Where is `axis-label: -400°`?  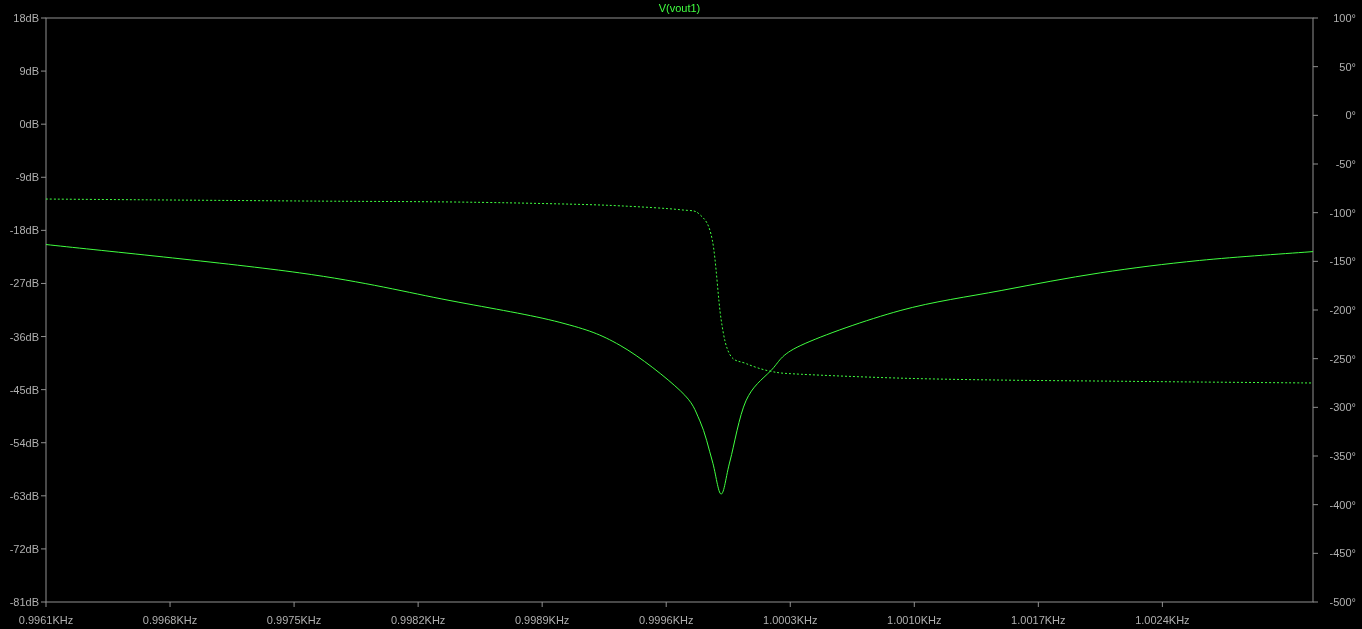
axis-label: -400° is located at coordinates (1342, 504).